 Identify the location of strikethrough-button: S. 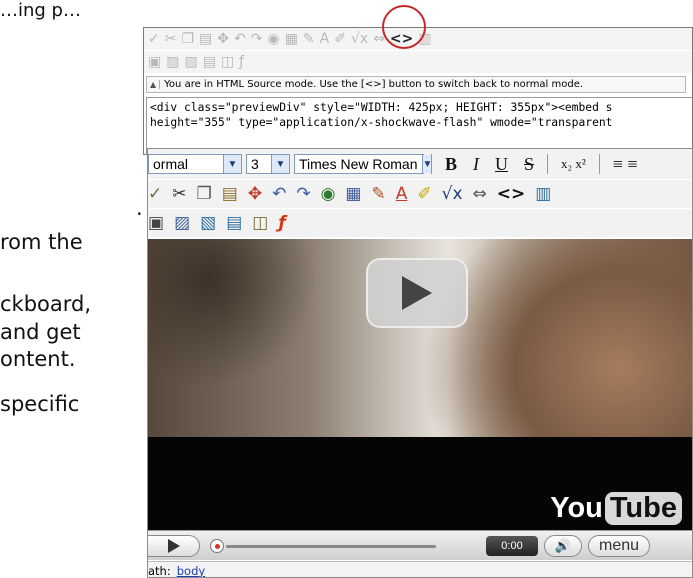
(529, 164).